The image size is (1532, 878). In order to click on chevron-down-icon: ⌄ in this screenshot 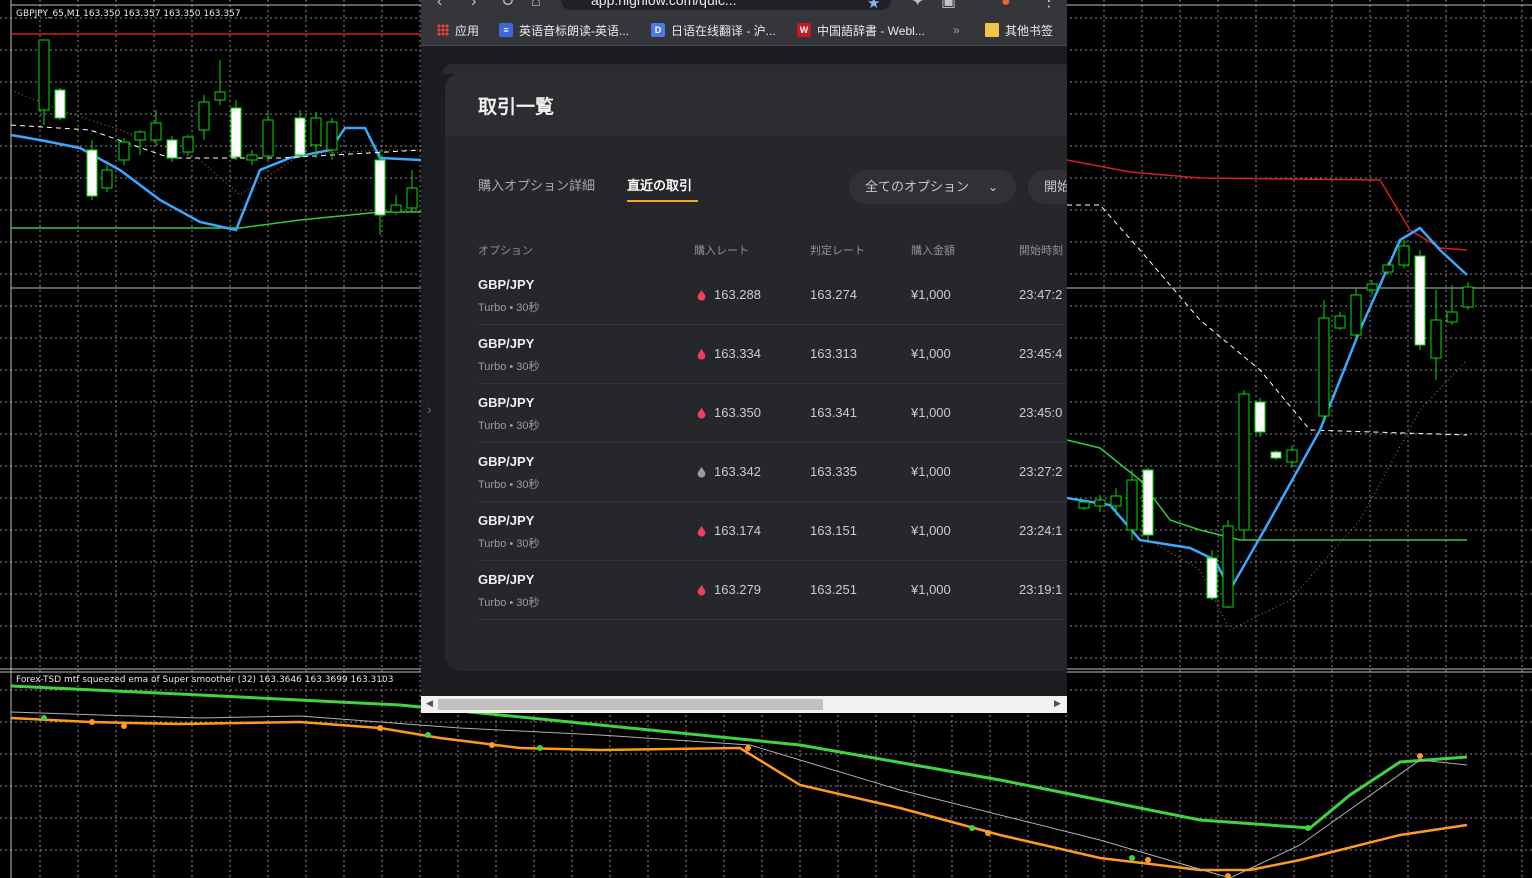, I will do `click(992, 187)`.